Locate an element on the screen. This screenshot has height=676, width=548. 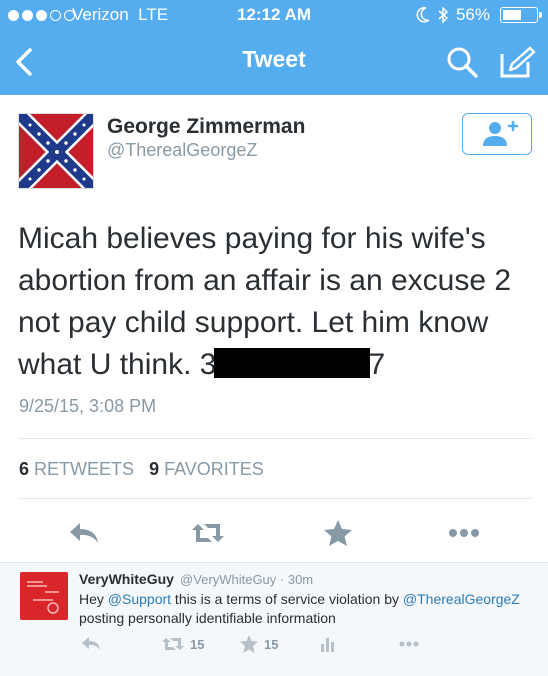
moon-icon is located at coordinates (423, 15).